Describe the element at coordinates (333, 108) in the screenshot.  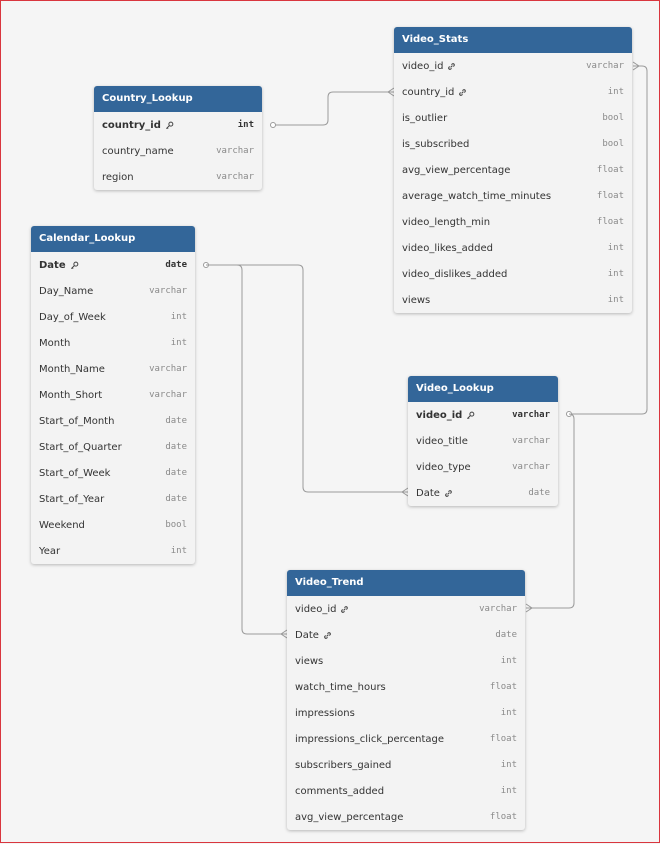
I see `rel-country` at that location.